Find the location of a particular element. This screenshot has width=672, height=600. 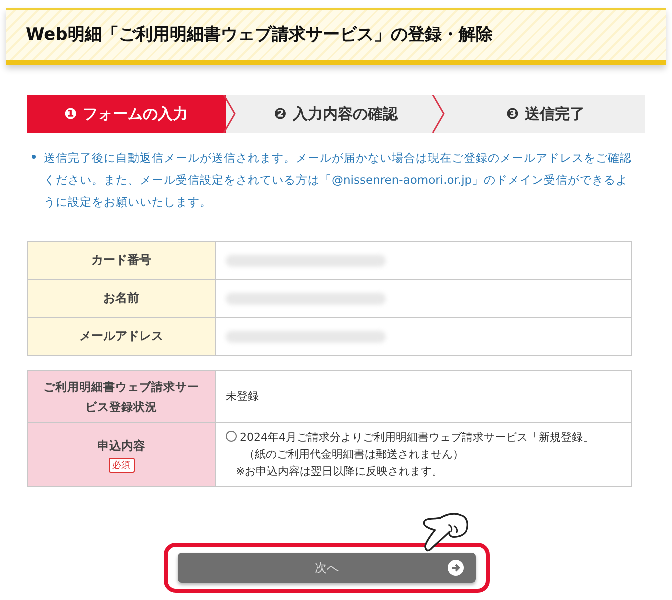

field-label: メールアドレス is located at coordinates (122, 337).